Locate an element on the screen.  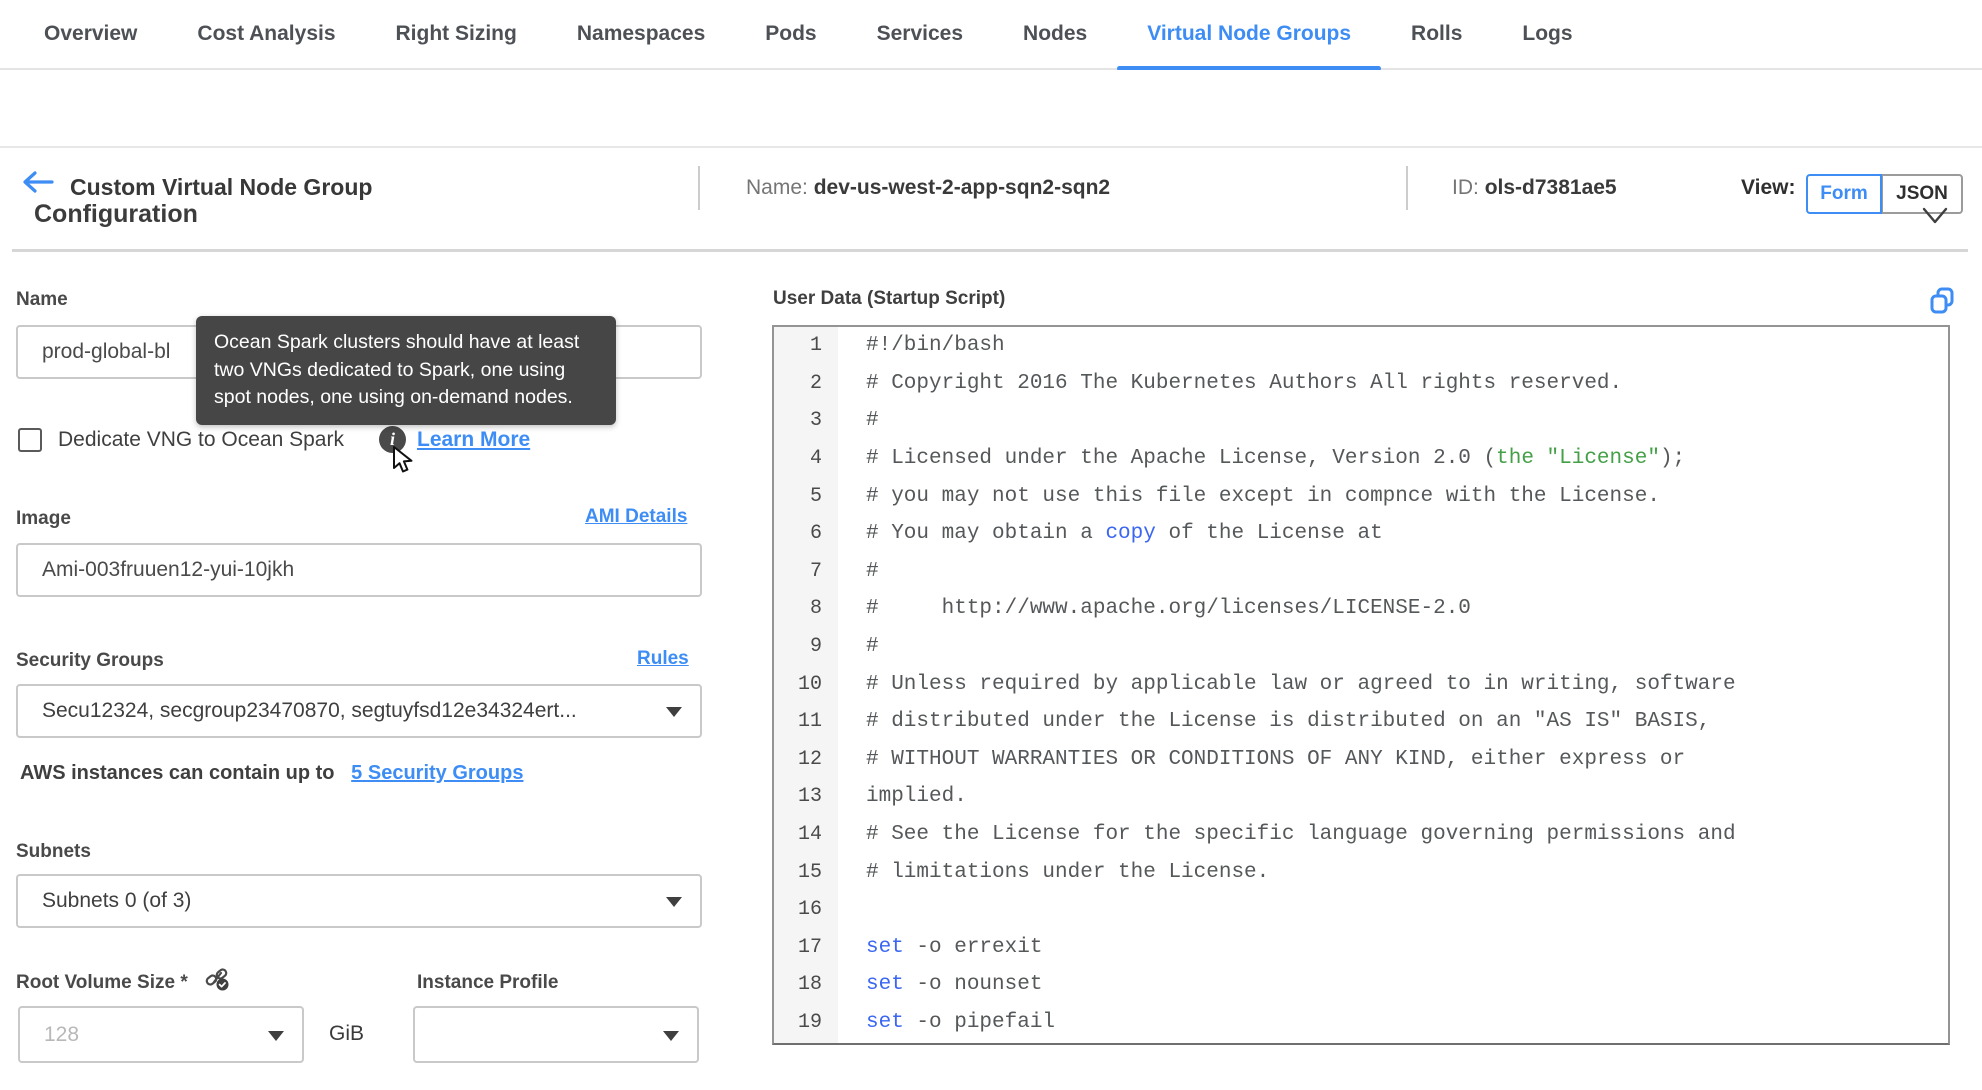
line-number: 15 is located at coordinates (809, 872).